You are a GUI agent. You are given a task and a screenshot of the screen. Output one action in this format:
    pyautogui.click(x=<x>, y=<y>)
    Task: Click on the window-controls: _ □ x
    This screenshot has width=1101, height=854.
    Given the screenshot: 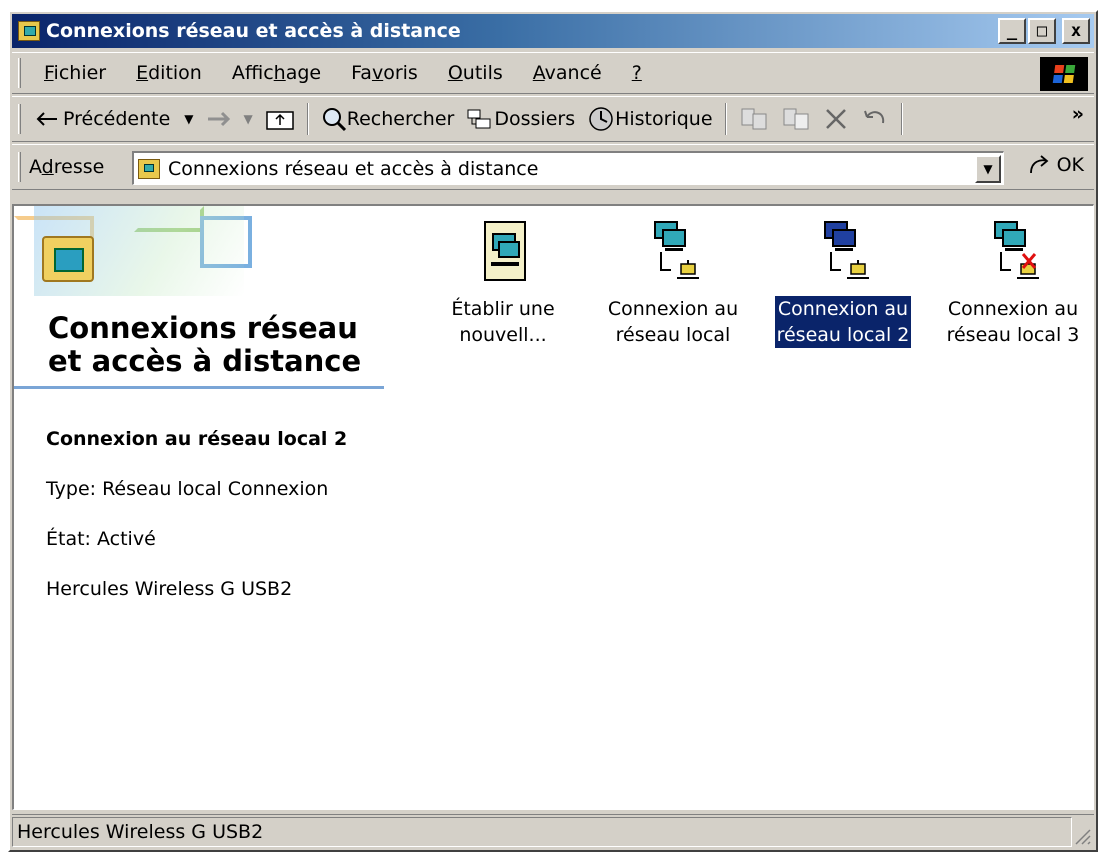 What is the action you would take?
    pyautogui.click(x=1044, y=31)
    